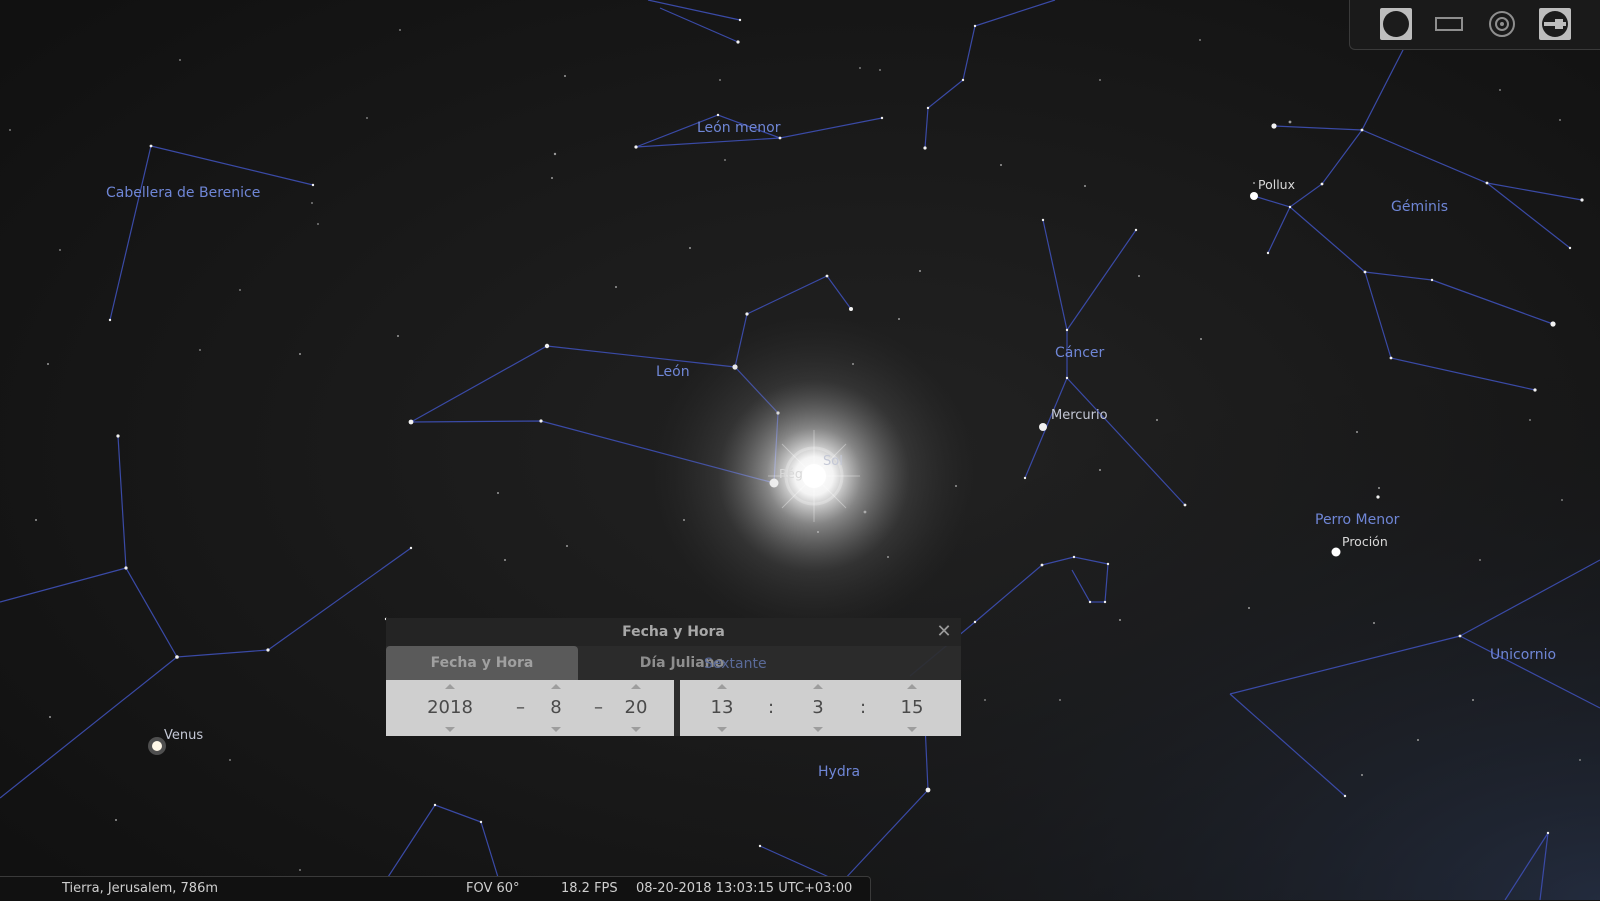  I want to click on label-sol: Sol, so click(833, 461).